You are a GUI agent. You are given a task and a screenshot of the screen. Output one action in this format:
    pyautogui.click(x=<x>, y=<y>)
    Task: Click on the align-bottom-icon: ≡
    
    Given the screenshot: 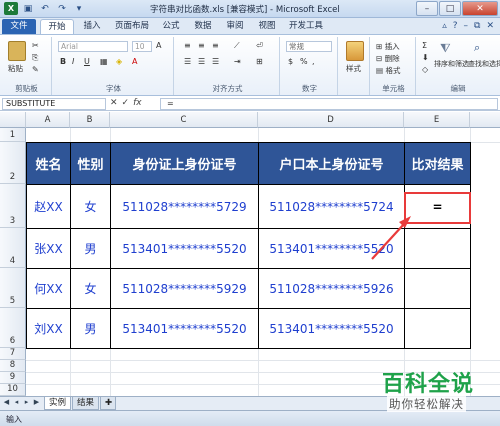 What is the action you would take?
    pyautogui.click(x=215, y=45)
    